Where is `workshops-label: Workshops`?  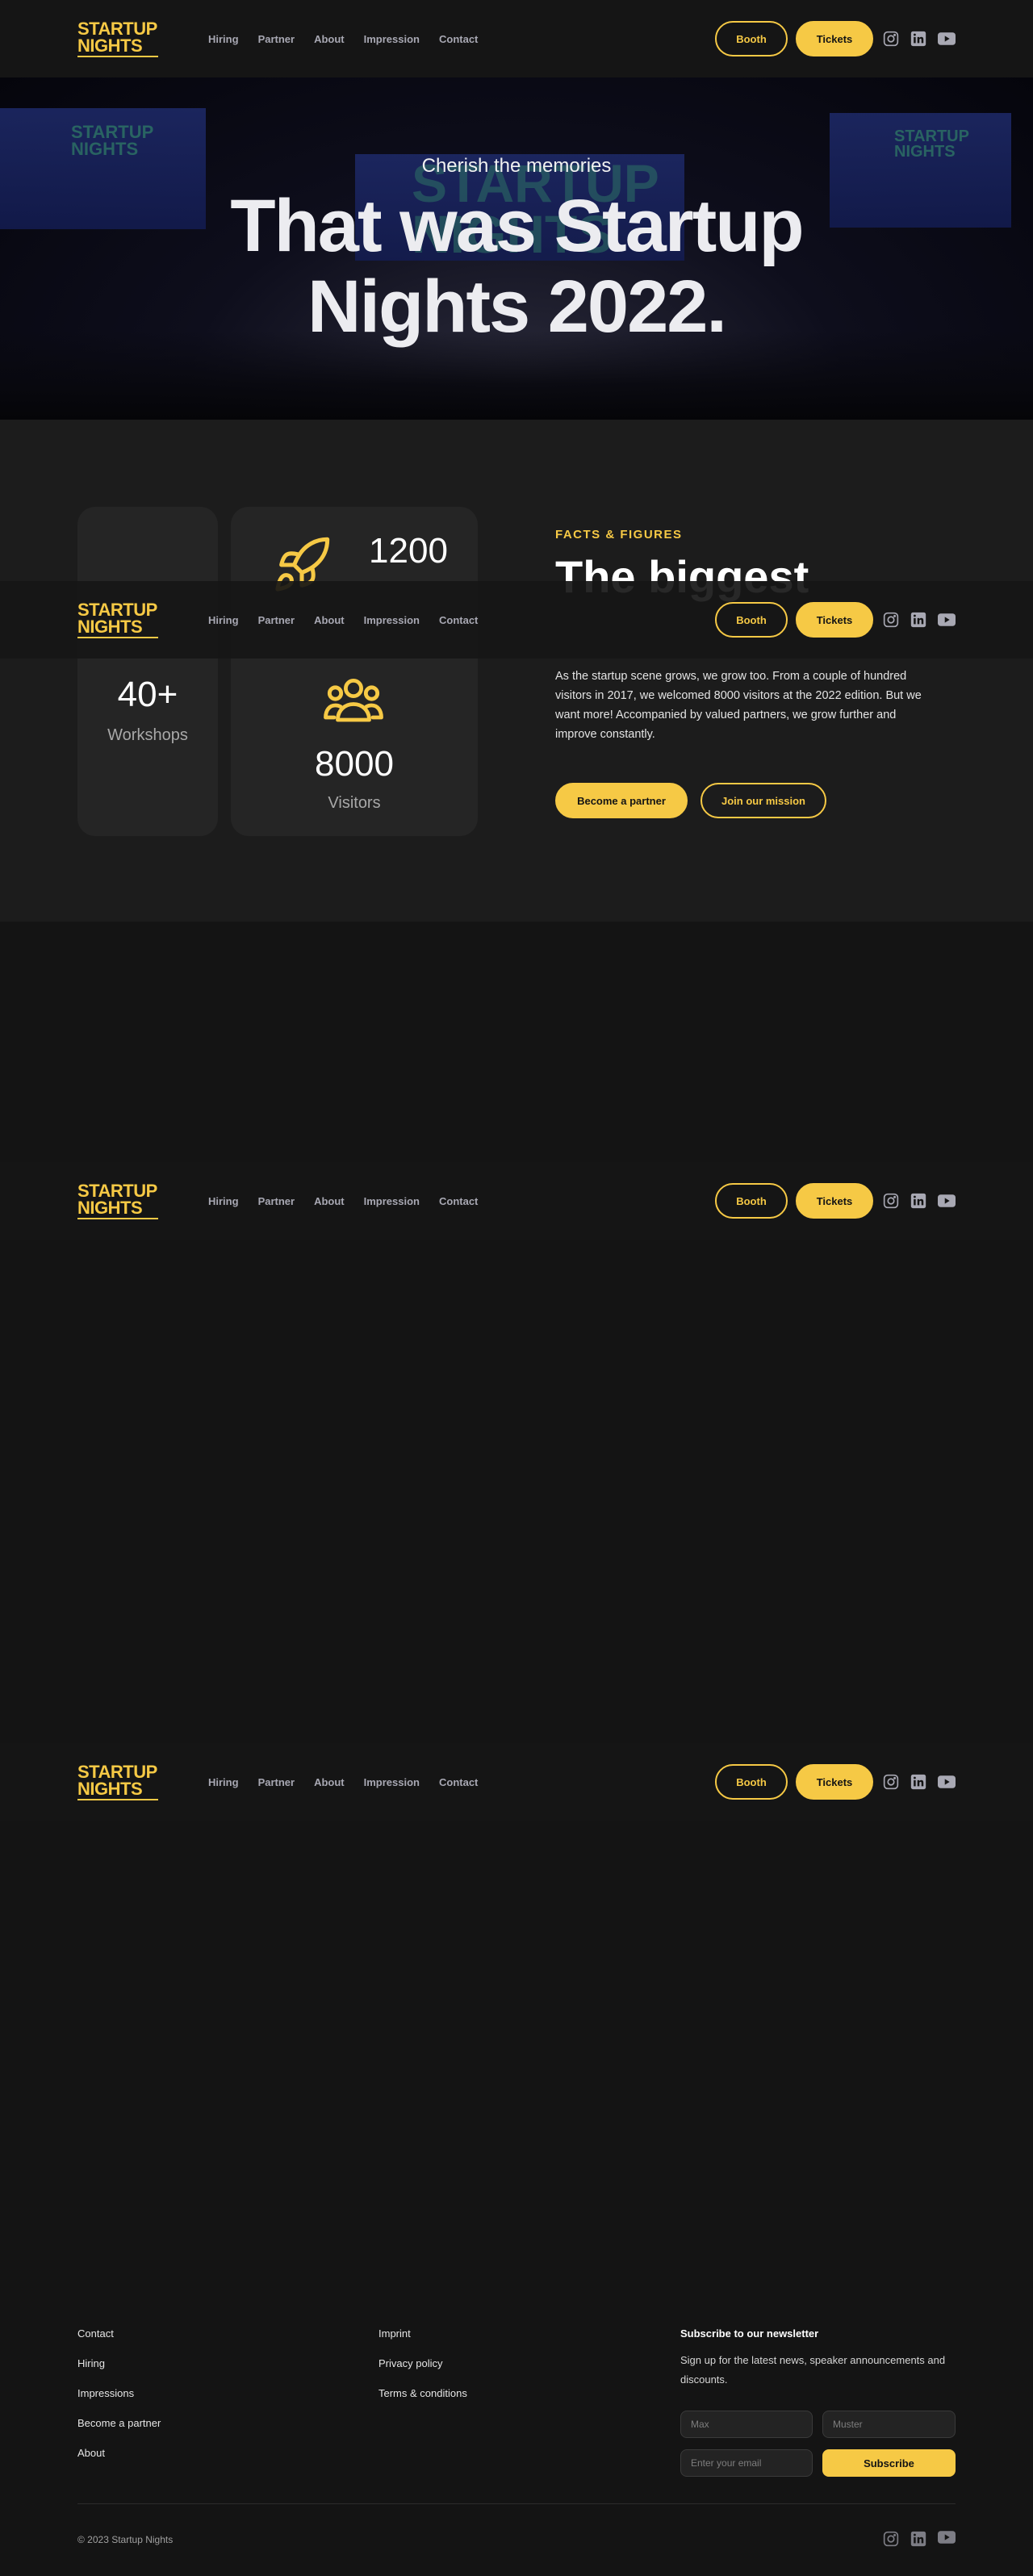
workshops-label: Workshops is located at coordinates (147, 735).